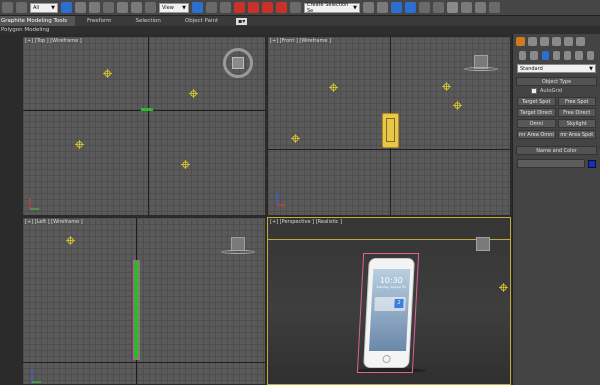 This screenshot has width=600, height=385. I want to click on angle-snap-icon, so click(253, 7).